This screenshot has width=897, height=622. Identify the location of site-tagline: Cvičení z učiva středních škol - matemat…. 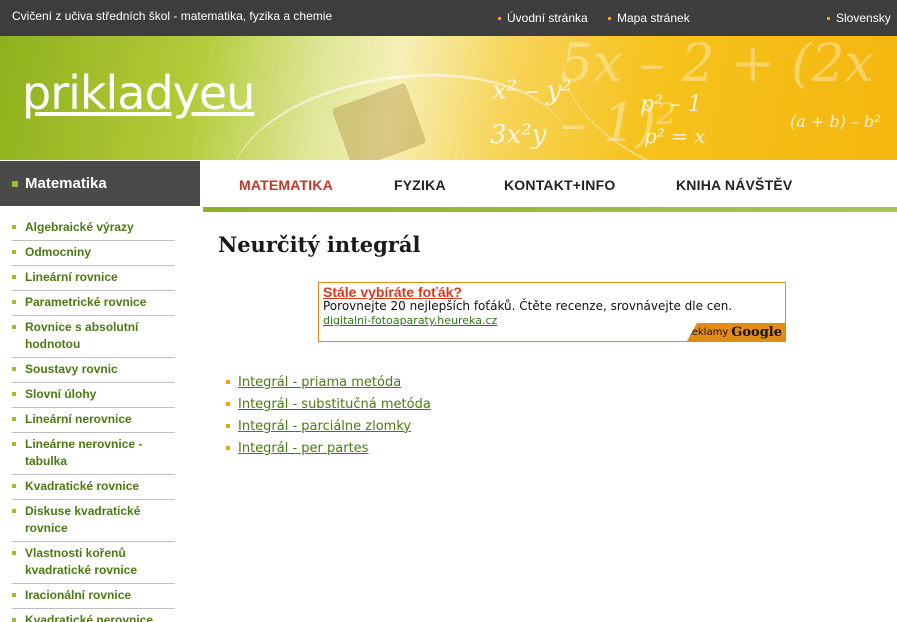
(172, 16).